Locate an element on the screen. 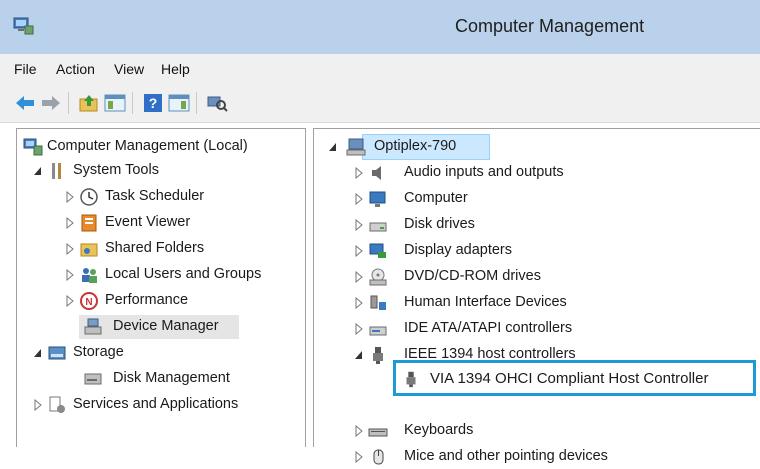 This screenshot has width=760, height=469. computer-management-app-icon is located at coordinates (23, 26).